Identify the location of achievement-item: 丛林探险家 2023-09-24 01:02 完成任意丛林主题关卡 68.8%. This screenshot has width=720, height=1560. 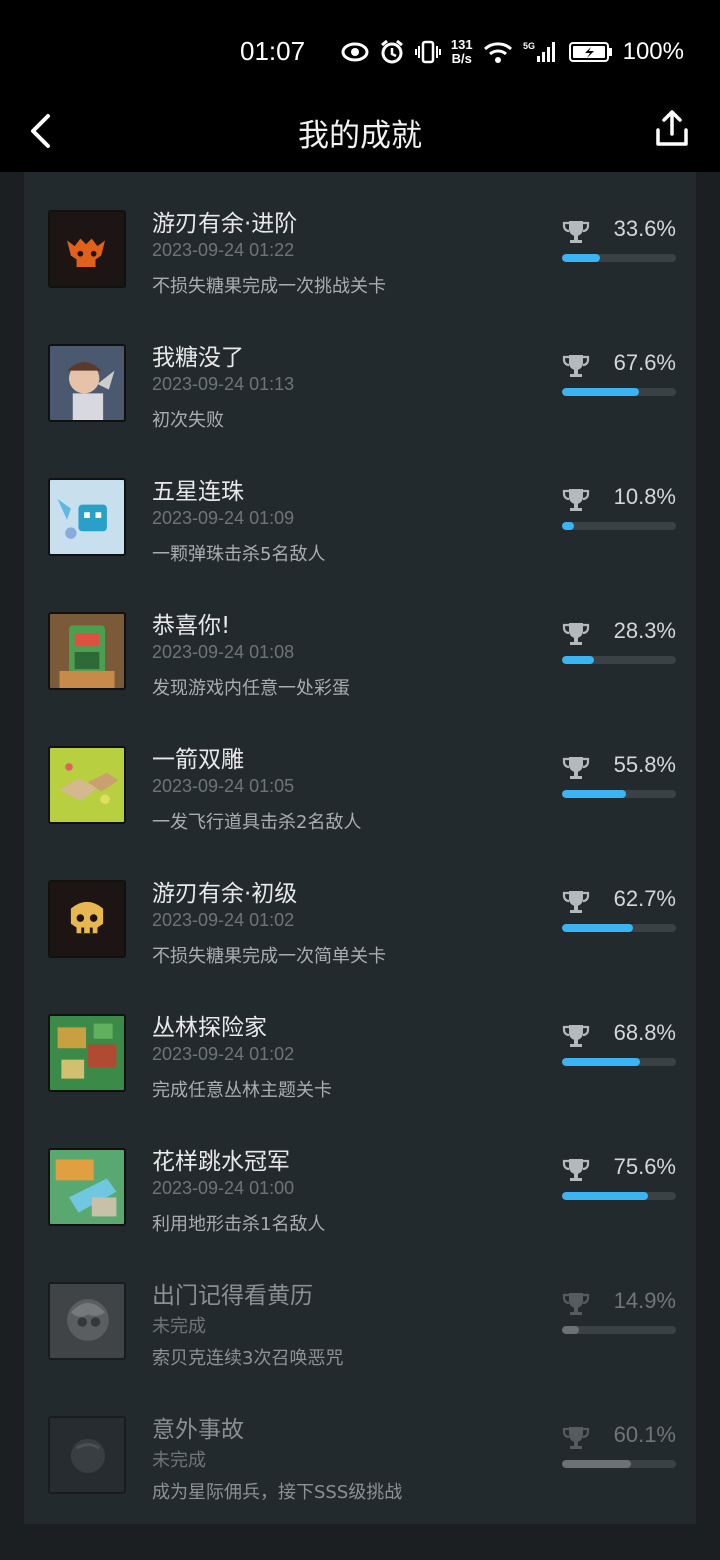
(360, 1043).